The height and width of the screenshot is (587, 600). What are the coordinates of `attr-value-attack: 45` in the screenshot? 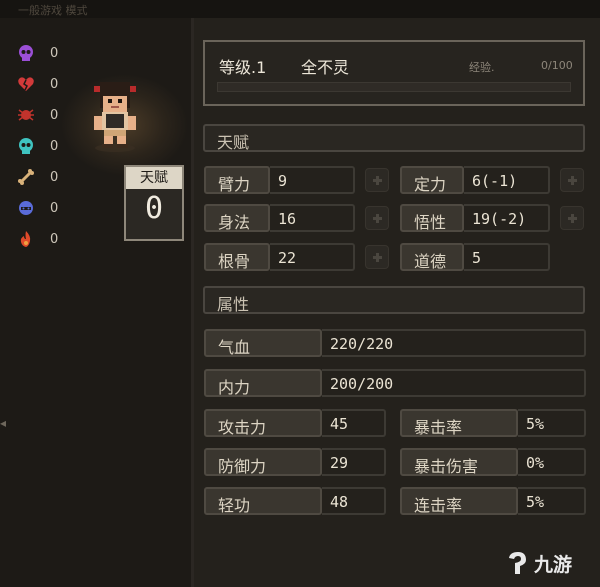 It's located at (354, 423).